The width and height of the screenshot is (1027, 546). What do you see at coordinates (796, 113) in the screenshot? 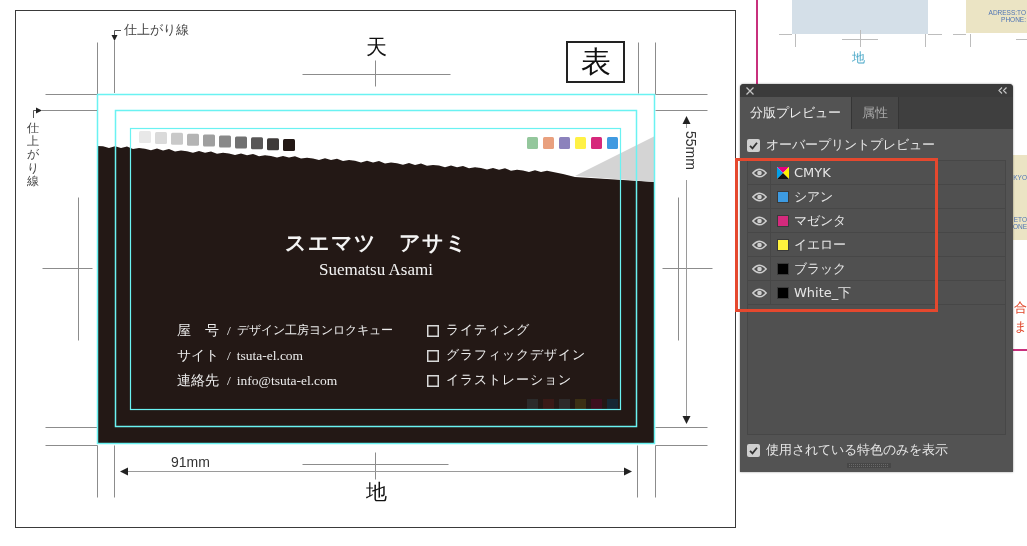
I see `tab: 分版プレビュー` at bounding box center [796, 113].